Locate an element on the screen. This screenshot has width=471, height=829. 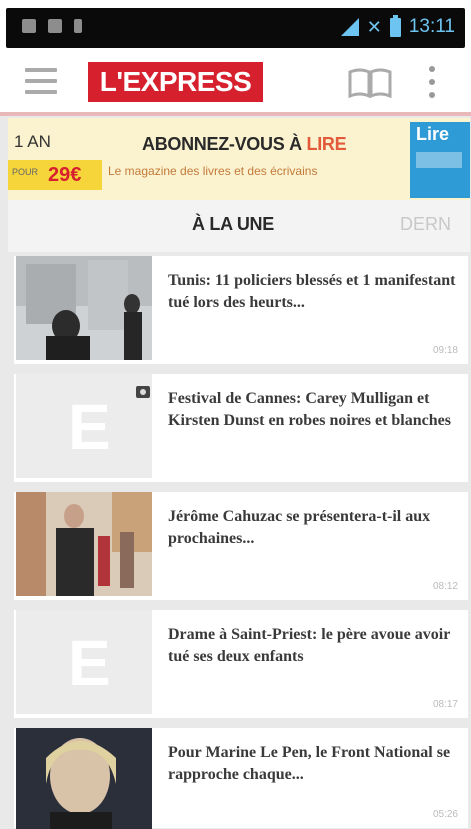
ad-price-box: POUR 29€ is located at coordinates (55, 175).